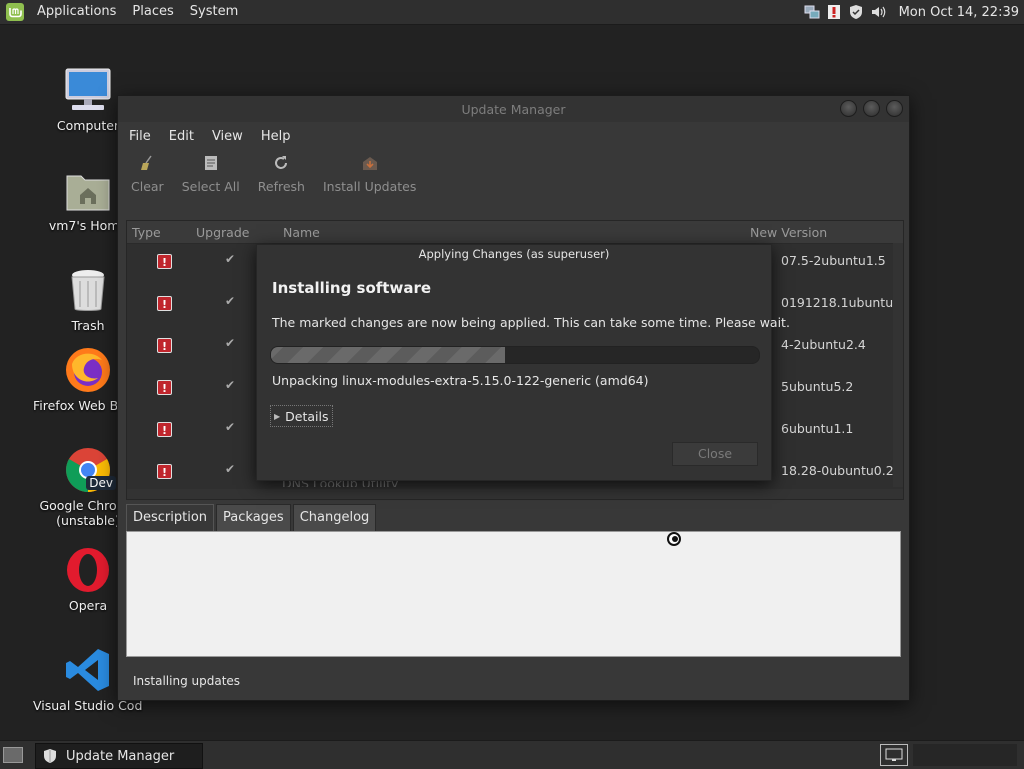 The width and height of the screenshot is (1024, 769). I want to click on trash-icon, so click(88, 290).